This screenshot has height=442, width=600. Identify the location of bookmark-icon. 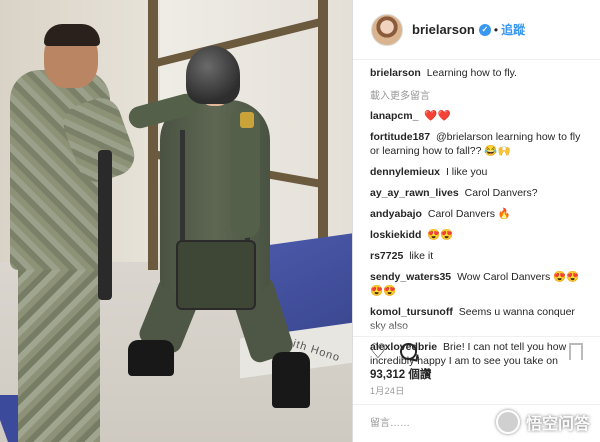
(576, 351).